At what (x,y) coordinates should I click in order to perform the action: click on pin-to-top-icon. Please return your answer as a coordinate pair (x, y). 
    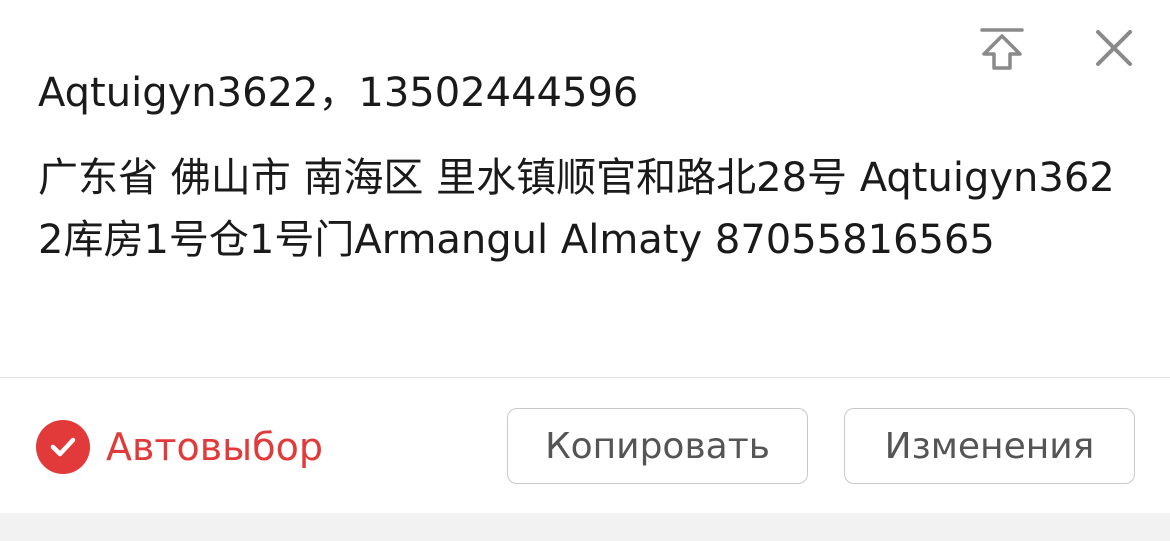
    Looking at the image, I should click on (1002, 48).